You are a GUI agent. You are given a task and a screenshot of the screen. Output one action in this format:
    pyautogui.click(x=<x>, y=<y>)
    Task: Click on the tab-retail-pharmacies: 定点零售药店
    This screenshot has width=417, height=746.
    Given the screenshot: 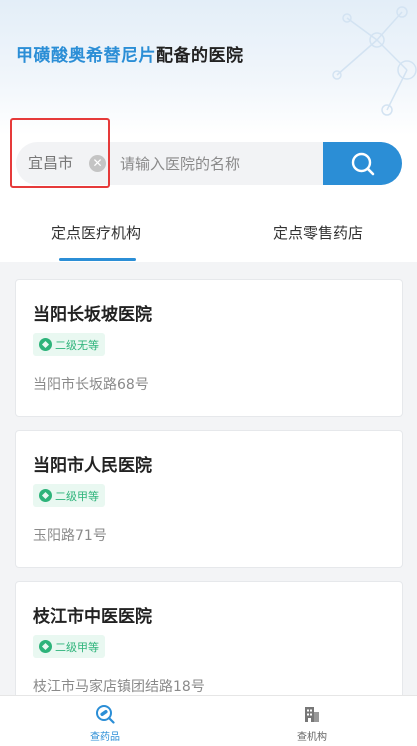 What is the action you would take?
    pyautogui.click(x=318, y=232)
    